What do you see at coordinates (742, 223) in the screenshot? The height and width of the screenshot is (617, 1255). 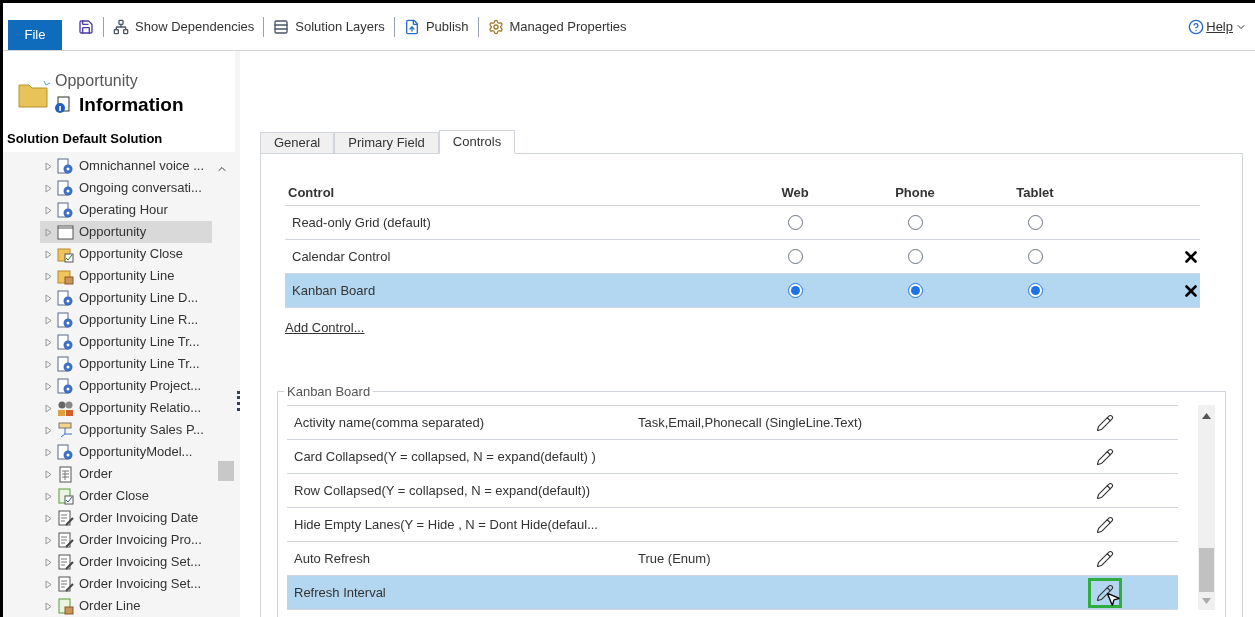 I see `table-row: Read-only Grid (default)` at bounding box center [742, 223].